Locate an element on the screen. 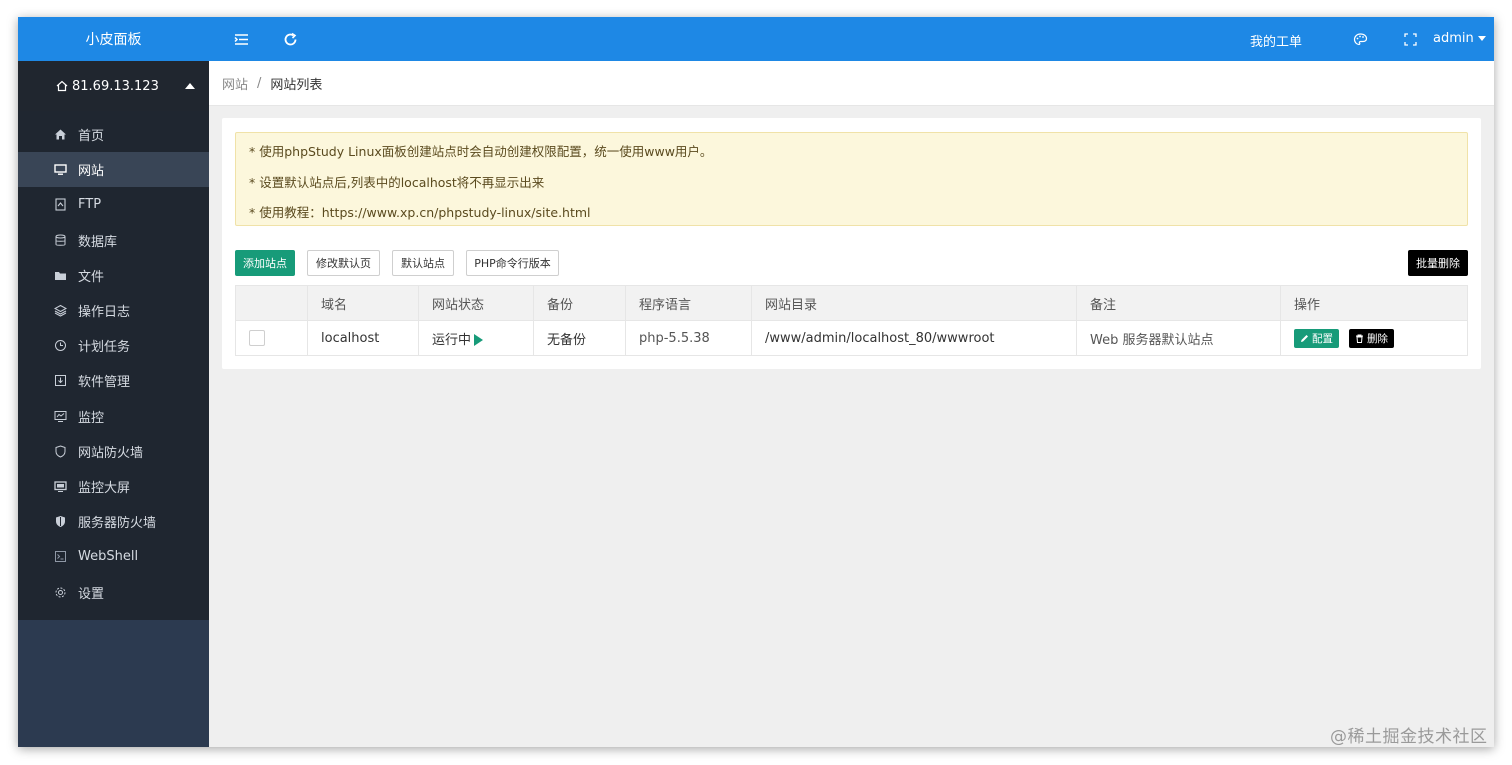 This screenshot has width=1512, height=765. sidebar-item-monitor: 监控 is located at coordinates (113, 416).